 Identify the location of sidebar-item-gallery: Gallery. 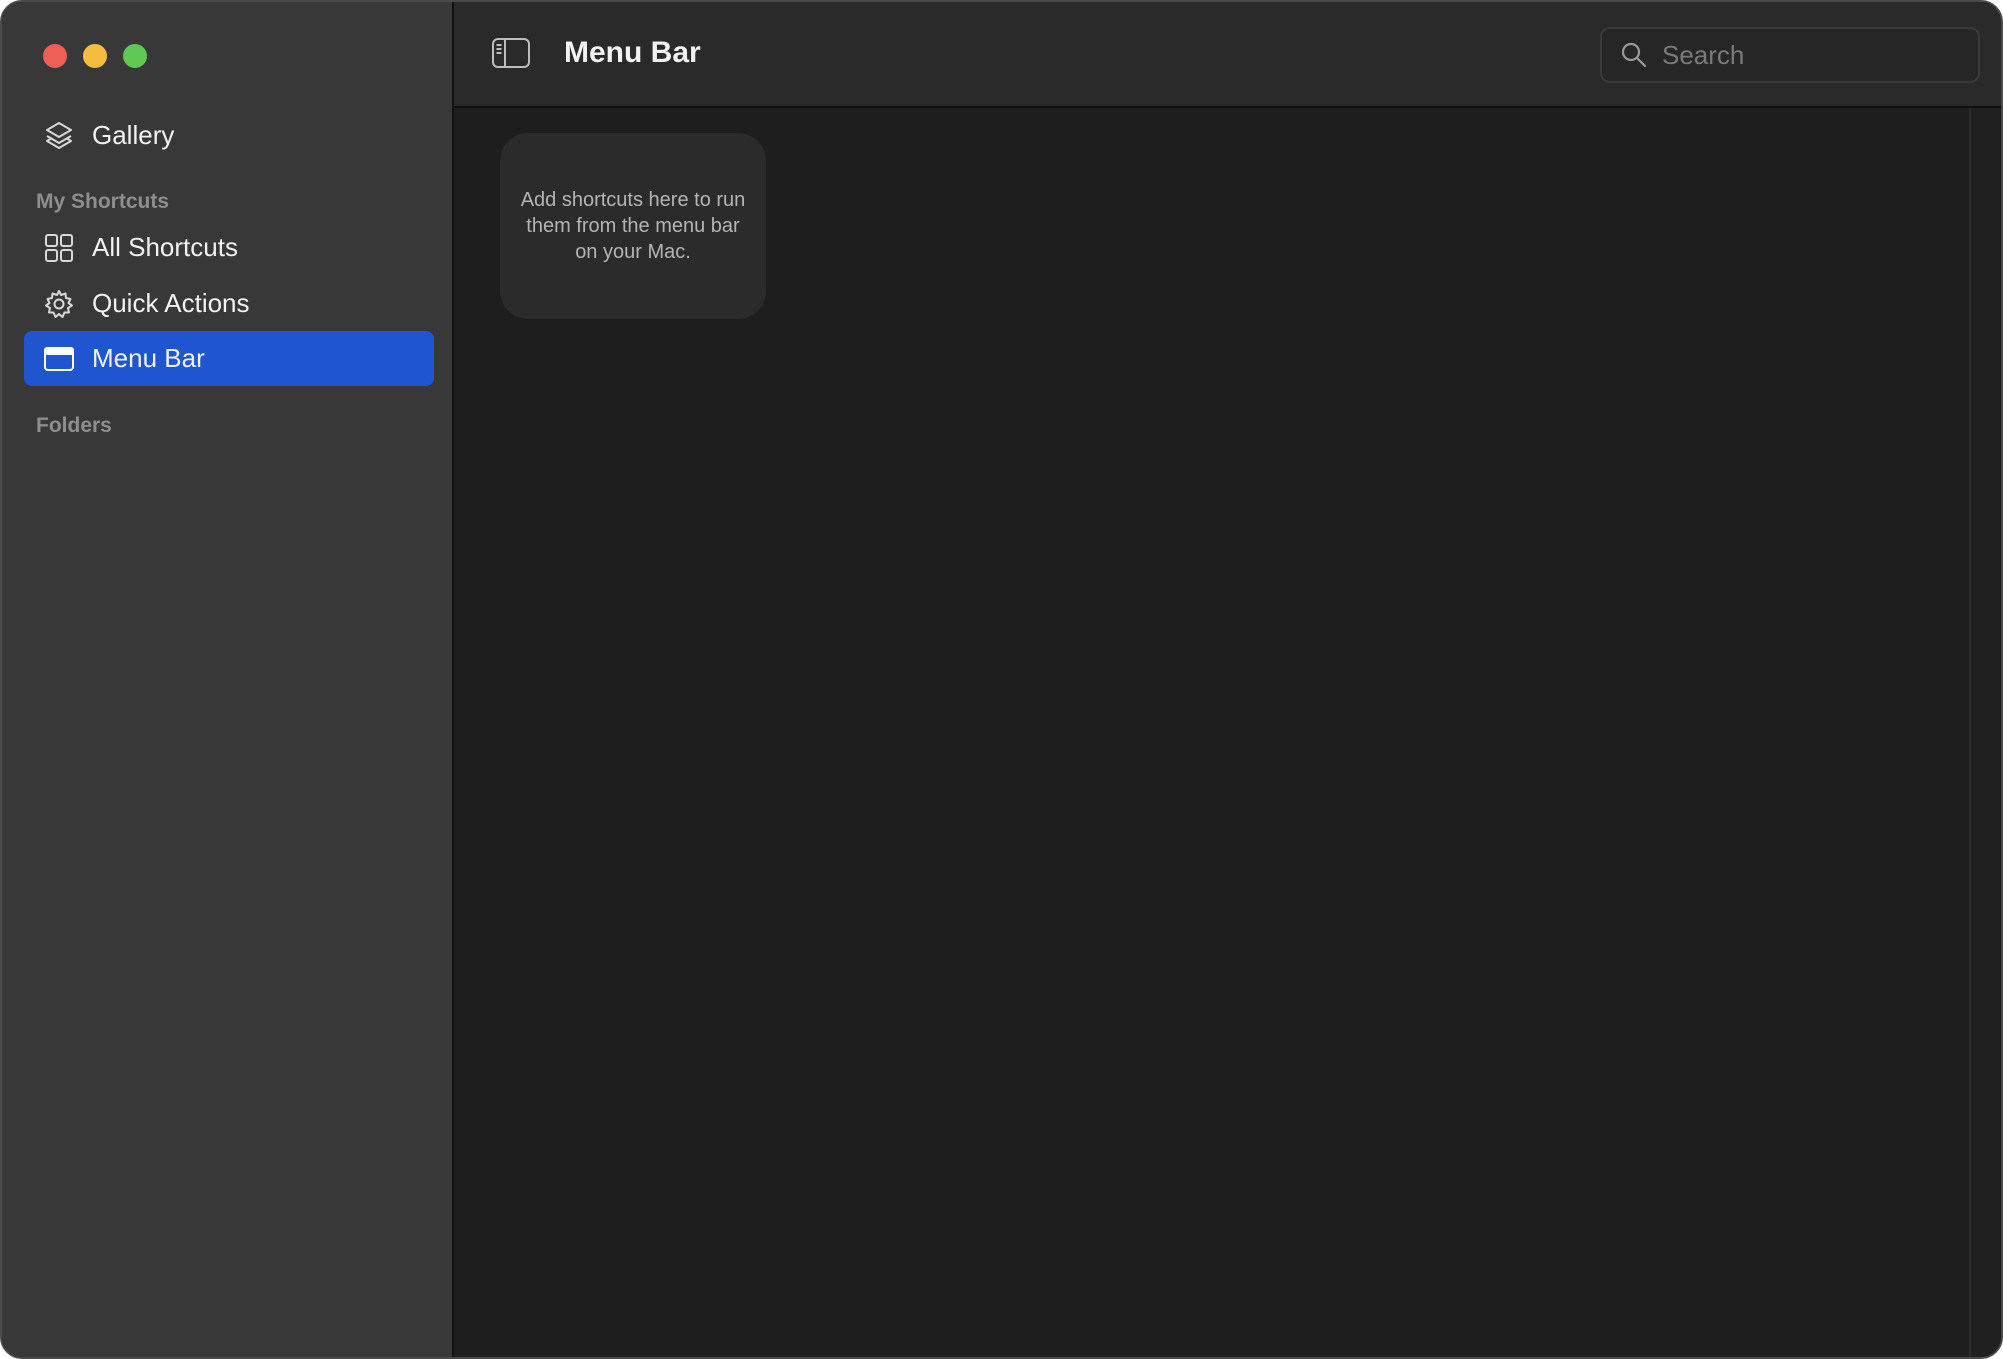
(229, 135).